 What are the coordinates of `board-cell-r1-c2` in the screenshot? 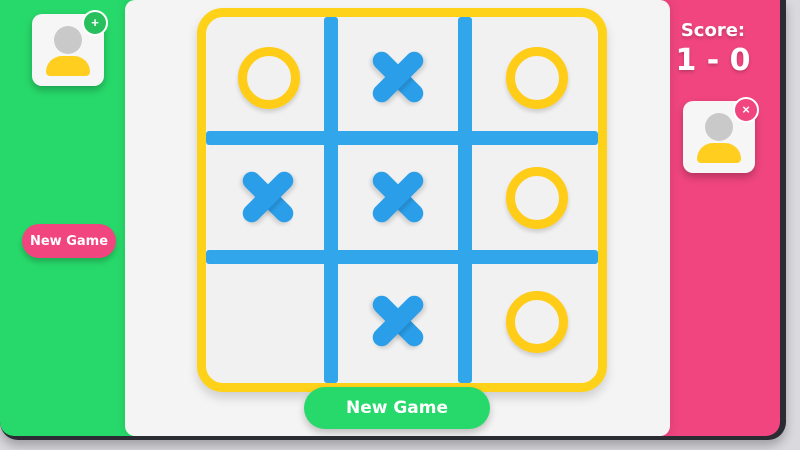 It's located at (398, 77).